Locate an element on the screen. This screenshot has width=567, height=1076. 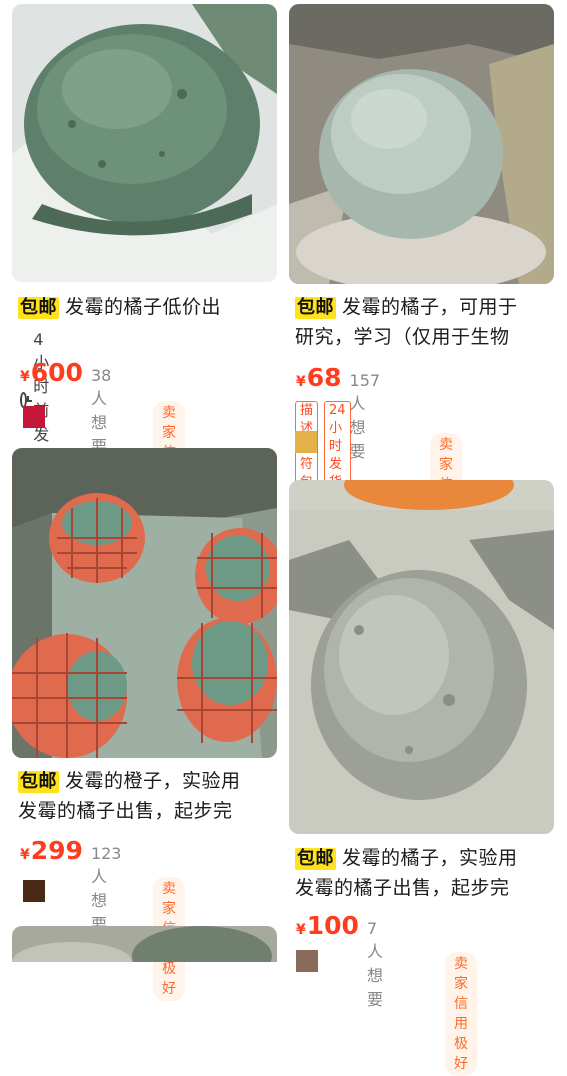
price: 299 is located at coordinates (56, 850).